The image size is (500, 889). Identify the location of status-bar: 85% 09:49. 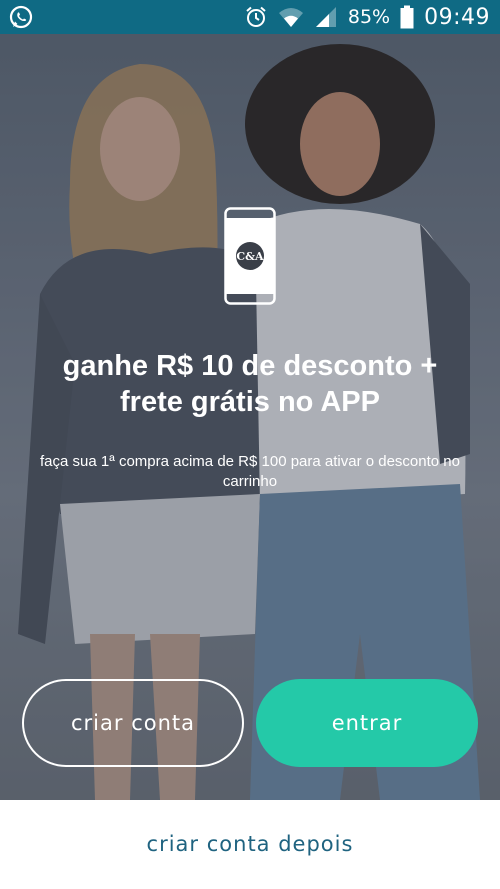
(250, 17).